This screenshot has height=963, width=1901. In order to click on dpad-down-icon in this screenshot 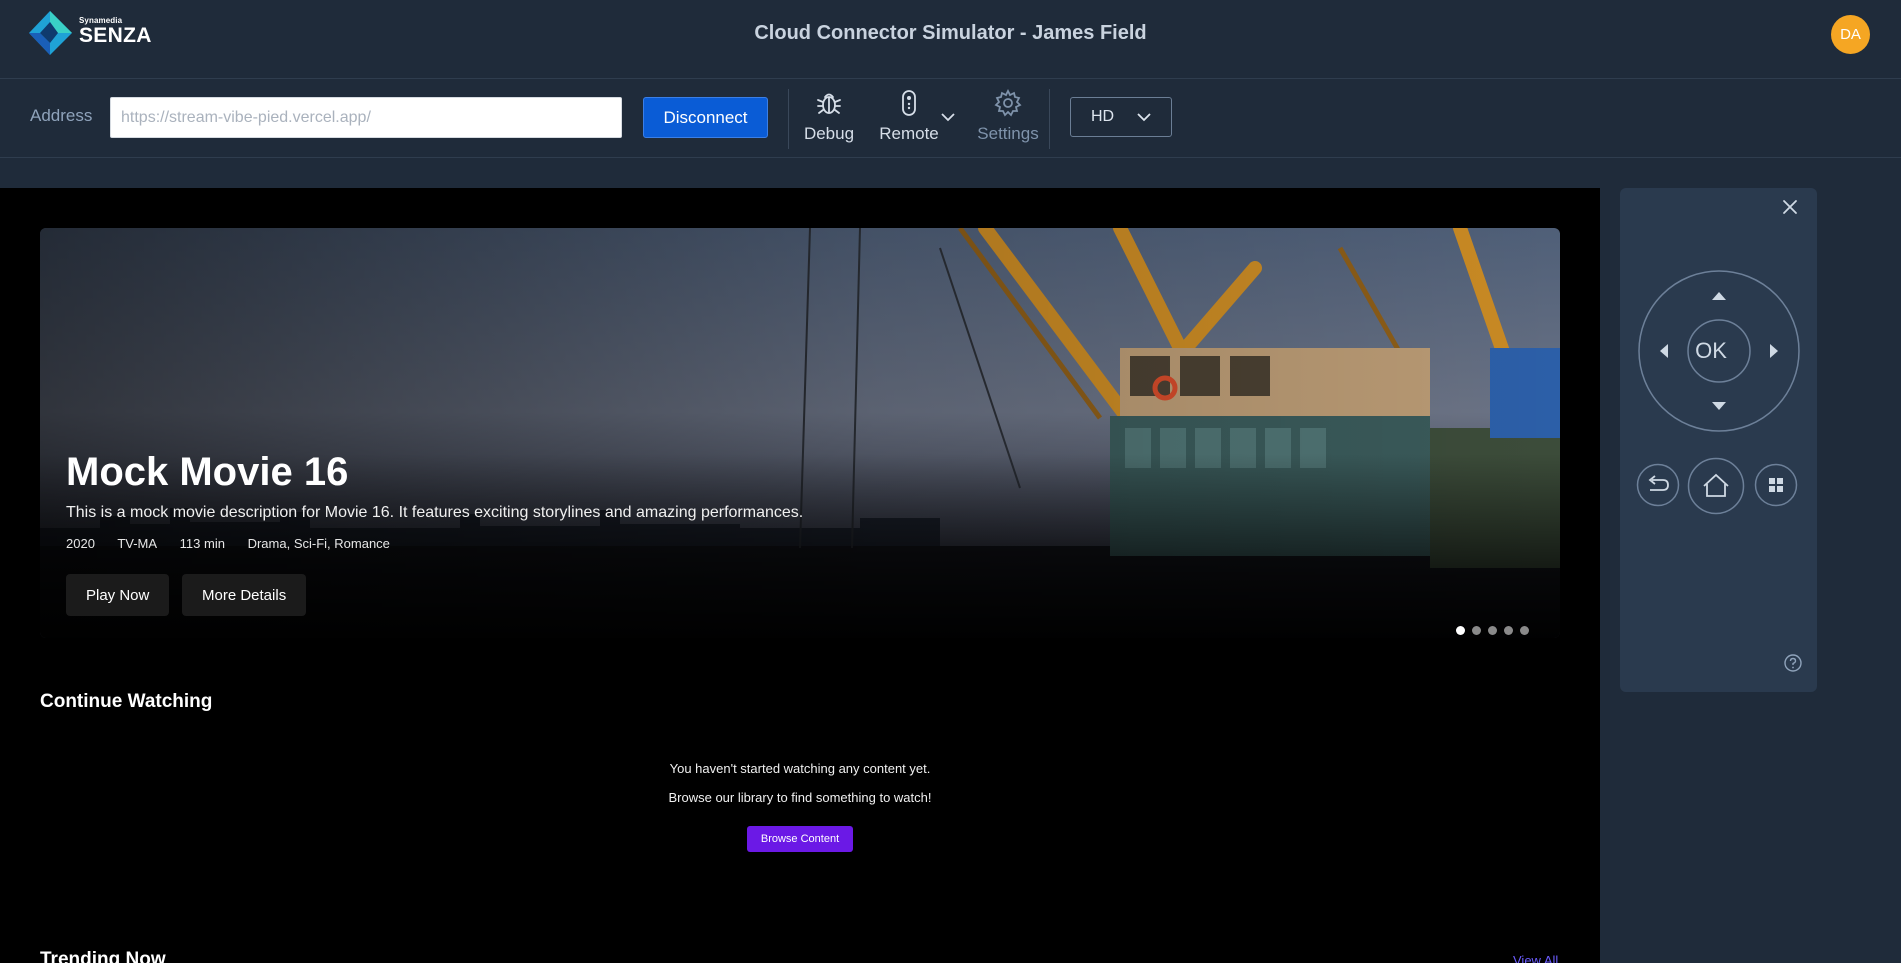, I will do `click(1719, 406)`.